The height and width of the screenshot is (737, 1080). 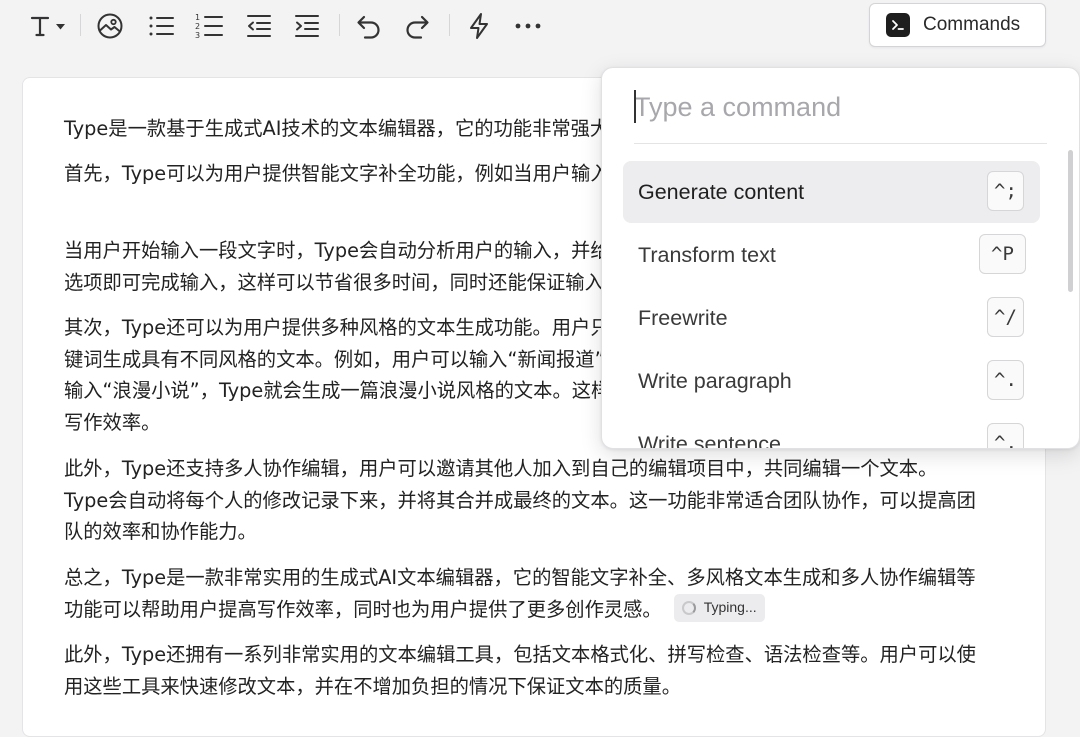 What do you see at coordinates (898, 25) in the screenshot?
I see `terminal-icon` at bounding box center [898, 25].